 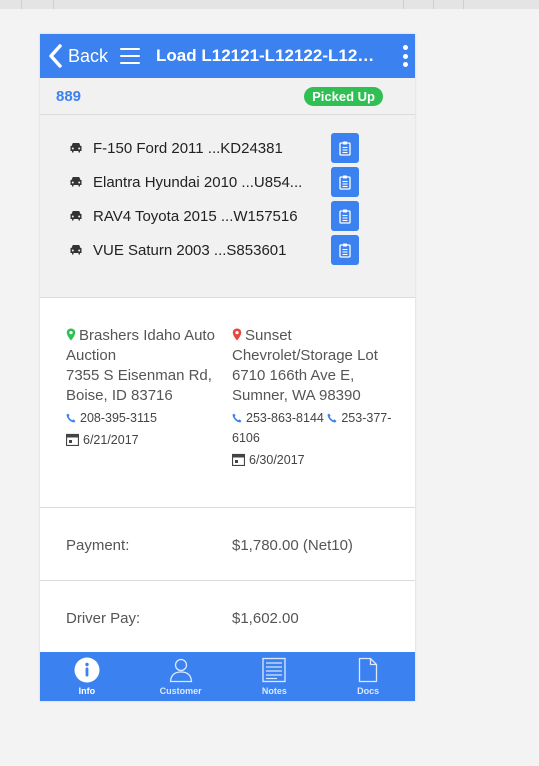 What do you see at coordinates (119, 395) in the screenshot?
I see `pickup-city: Boise, ID 83716` at bounding box center [119, 395].